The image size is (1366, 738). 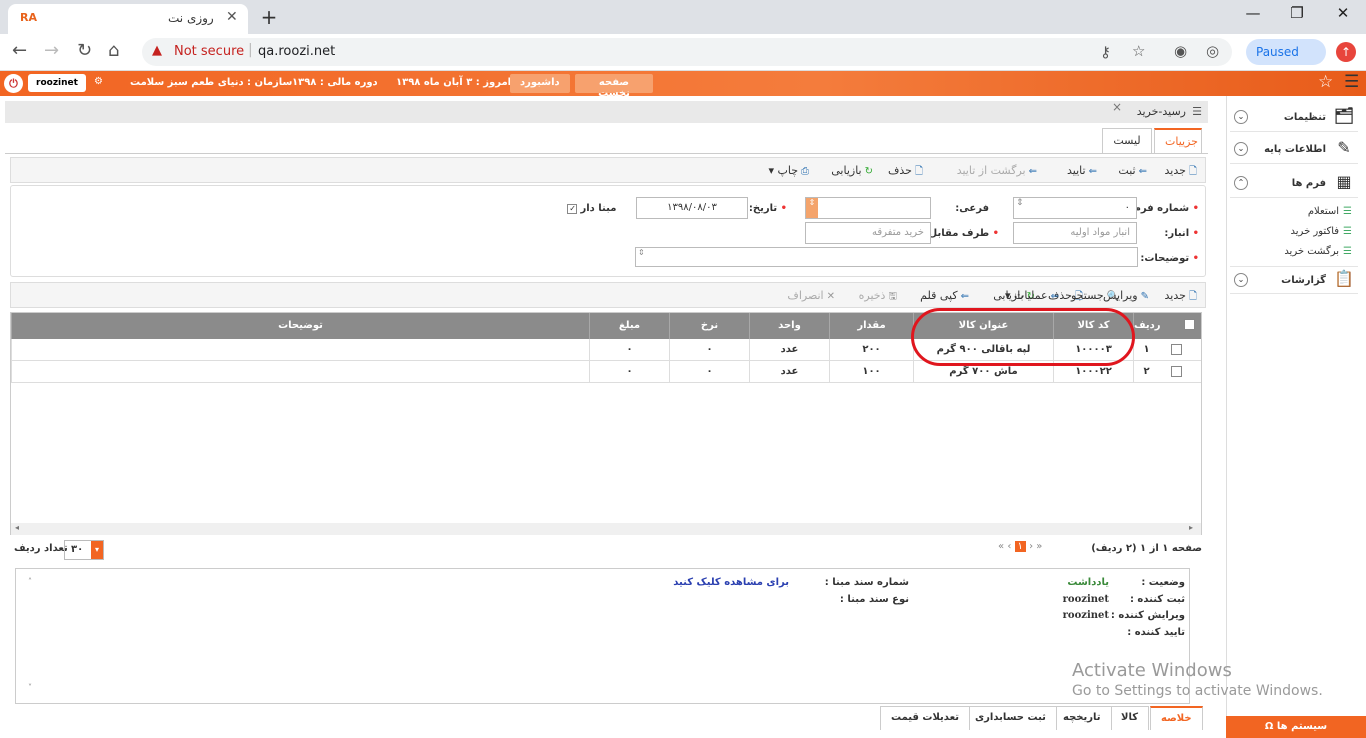 What do you see at coordinates (805, 171) in the screenshot?
I see `print-icon: ⎙` at bounding box center [805, 171].